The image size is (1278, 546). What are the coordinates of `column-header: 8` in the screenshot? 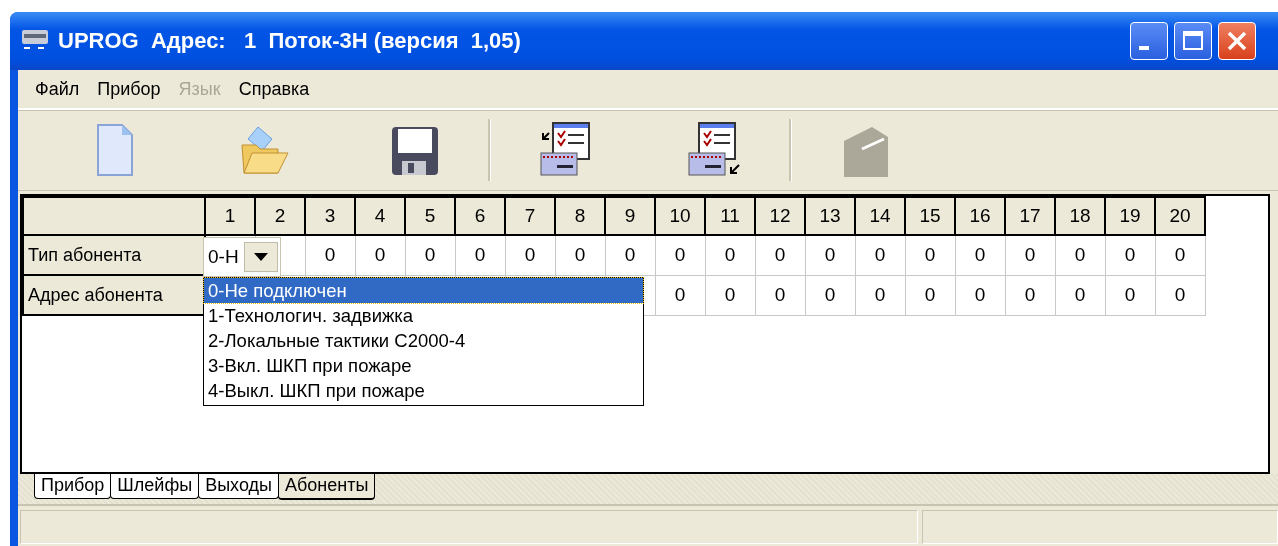 It's located at (580, 216).